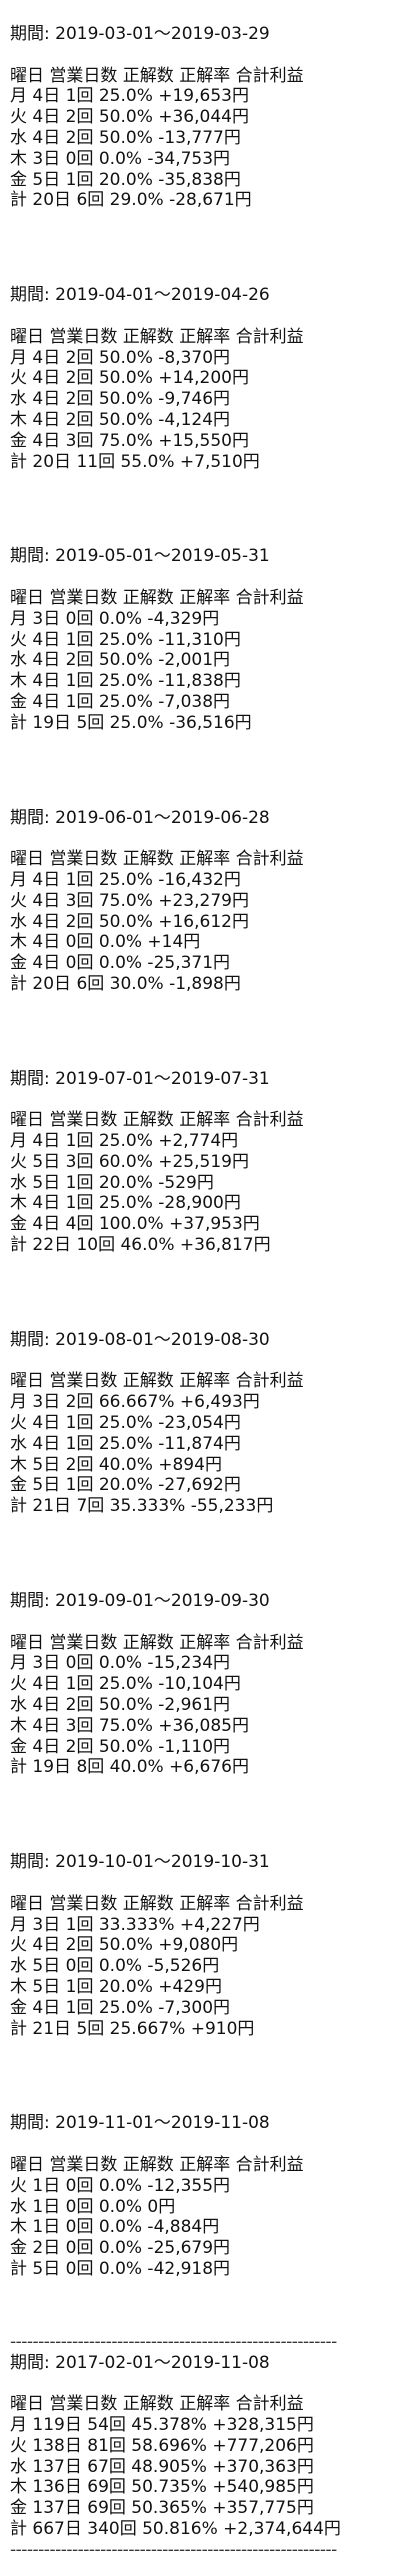 The width and height of the screenshot is (400, 2561). I want to click on table-row: 金 5日 1回 20.0% -35,838円, so click(125, 179).